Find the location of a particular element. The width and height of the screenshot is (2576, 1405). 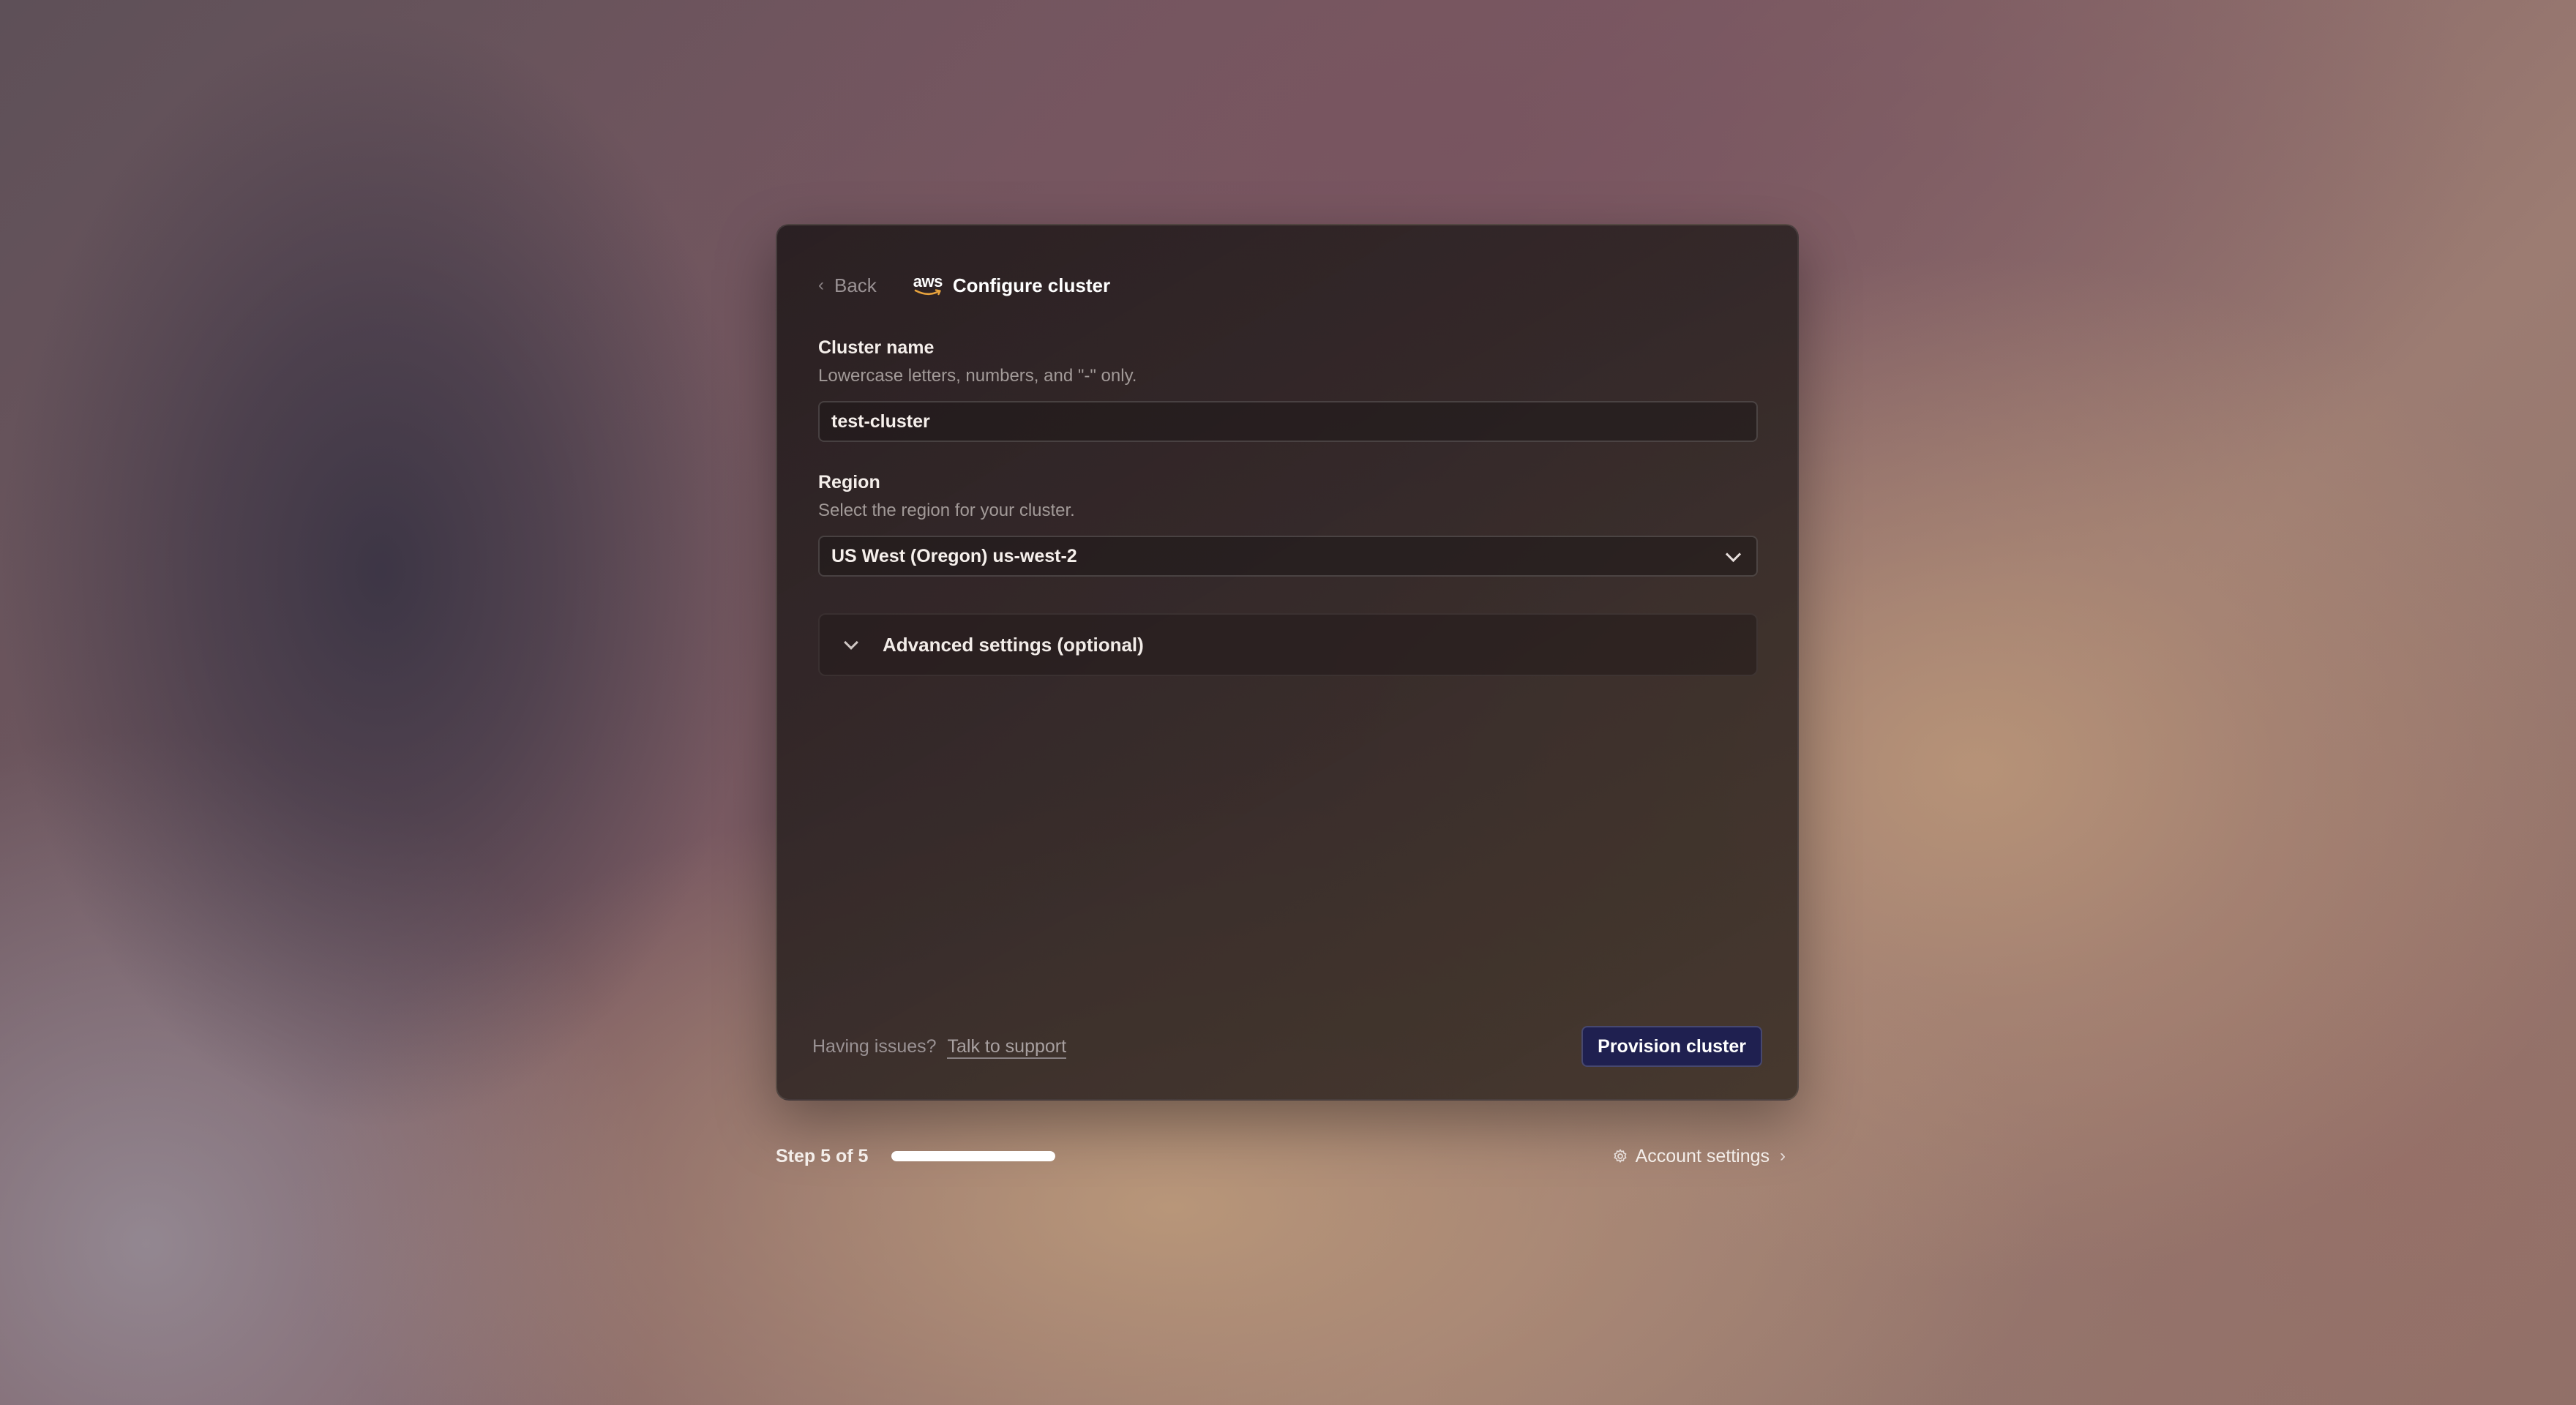

progress-fill is located at coordinates (973, 1156).